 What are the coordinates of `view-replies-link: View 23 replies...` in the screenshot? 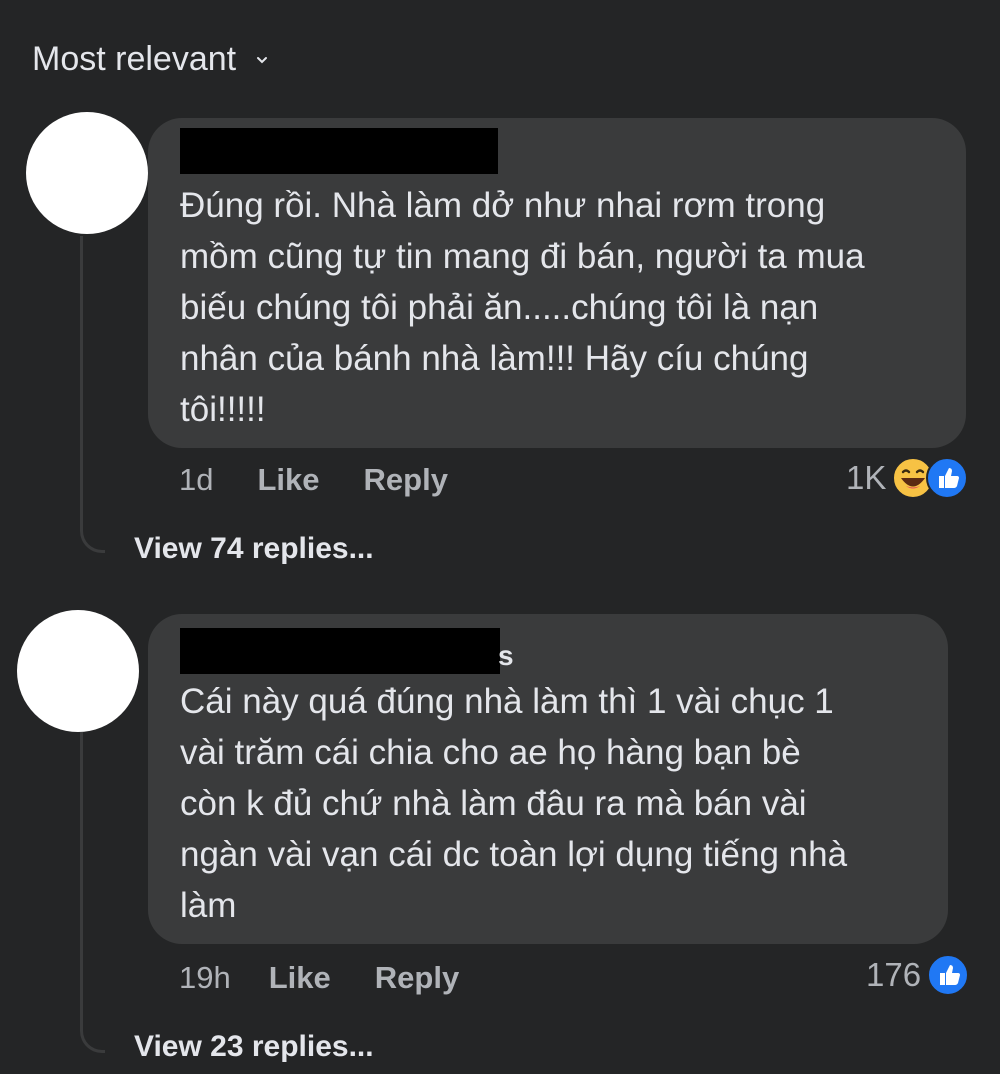 It's located at (254, 1047).